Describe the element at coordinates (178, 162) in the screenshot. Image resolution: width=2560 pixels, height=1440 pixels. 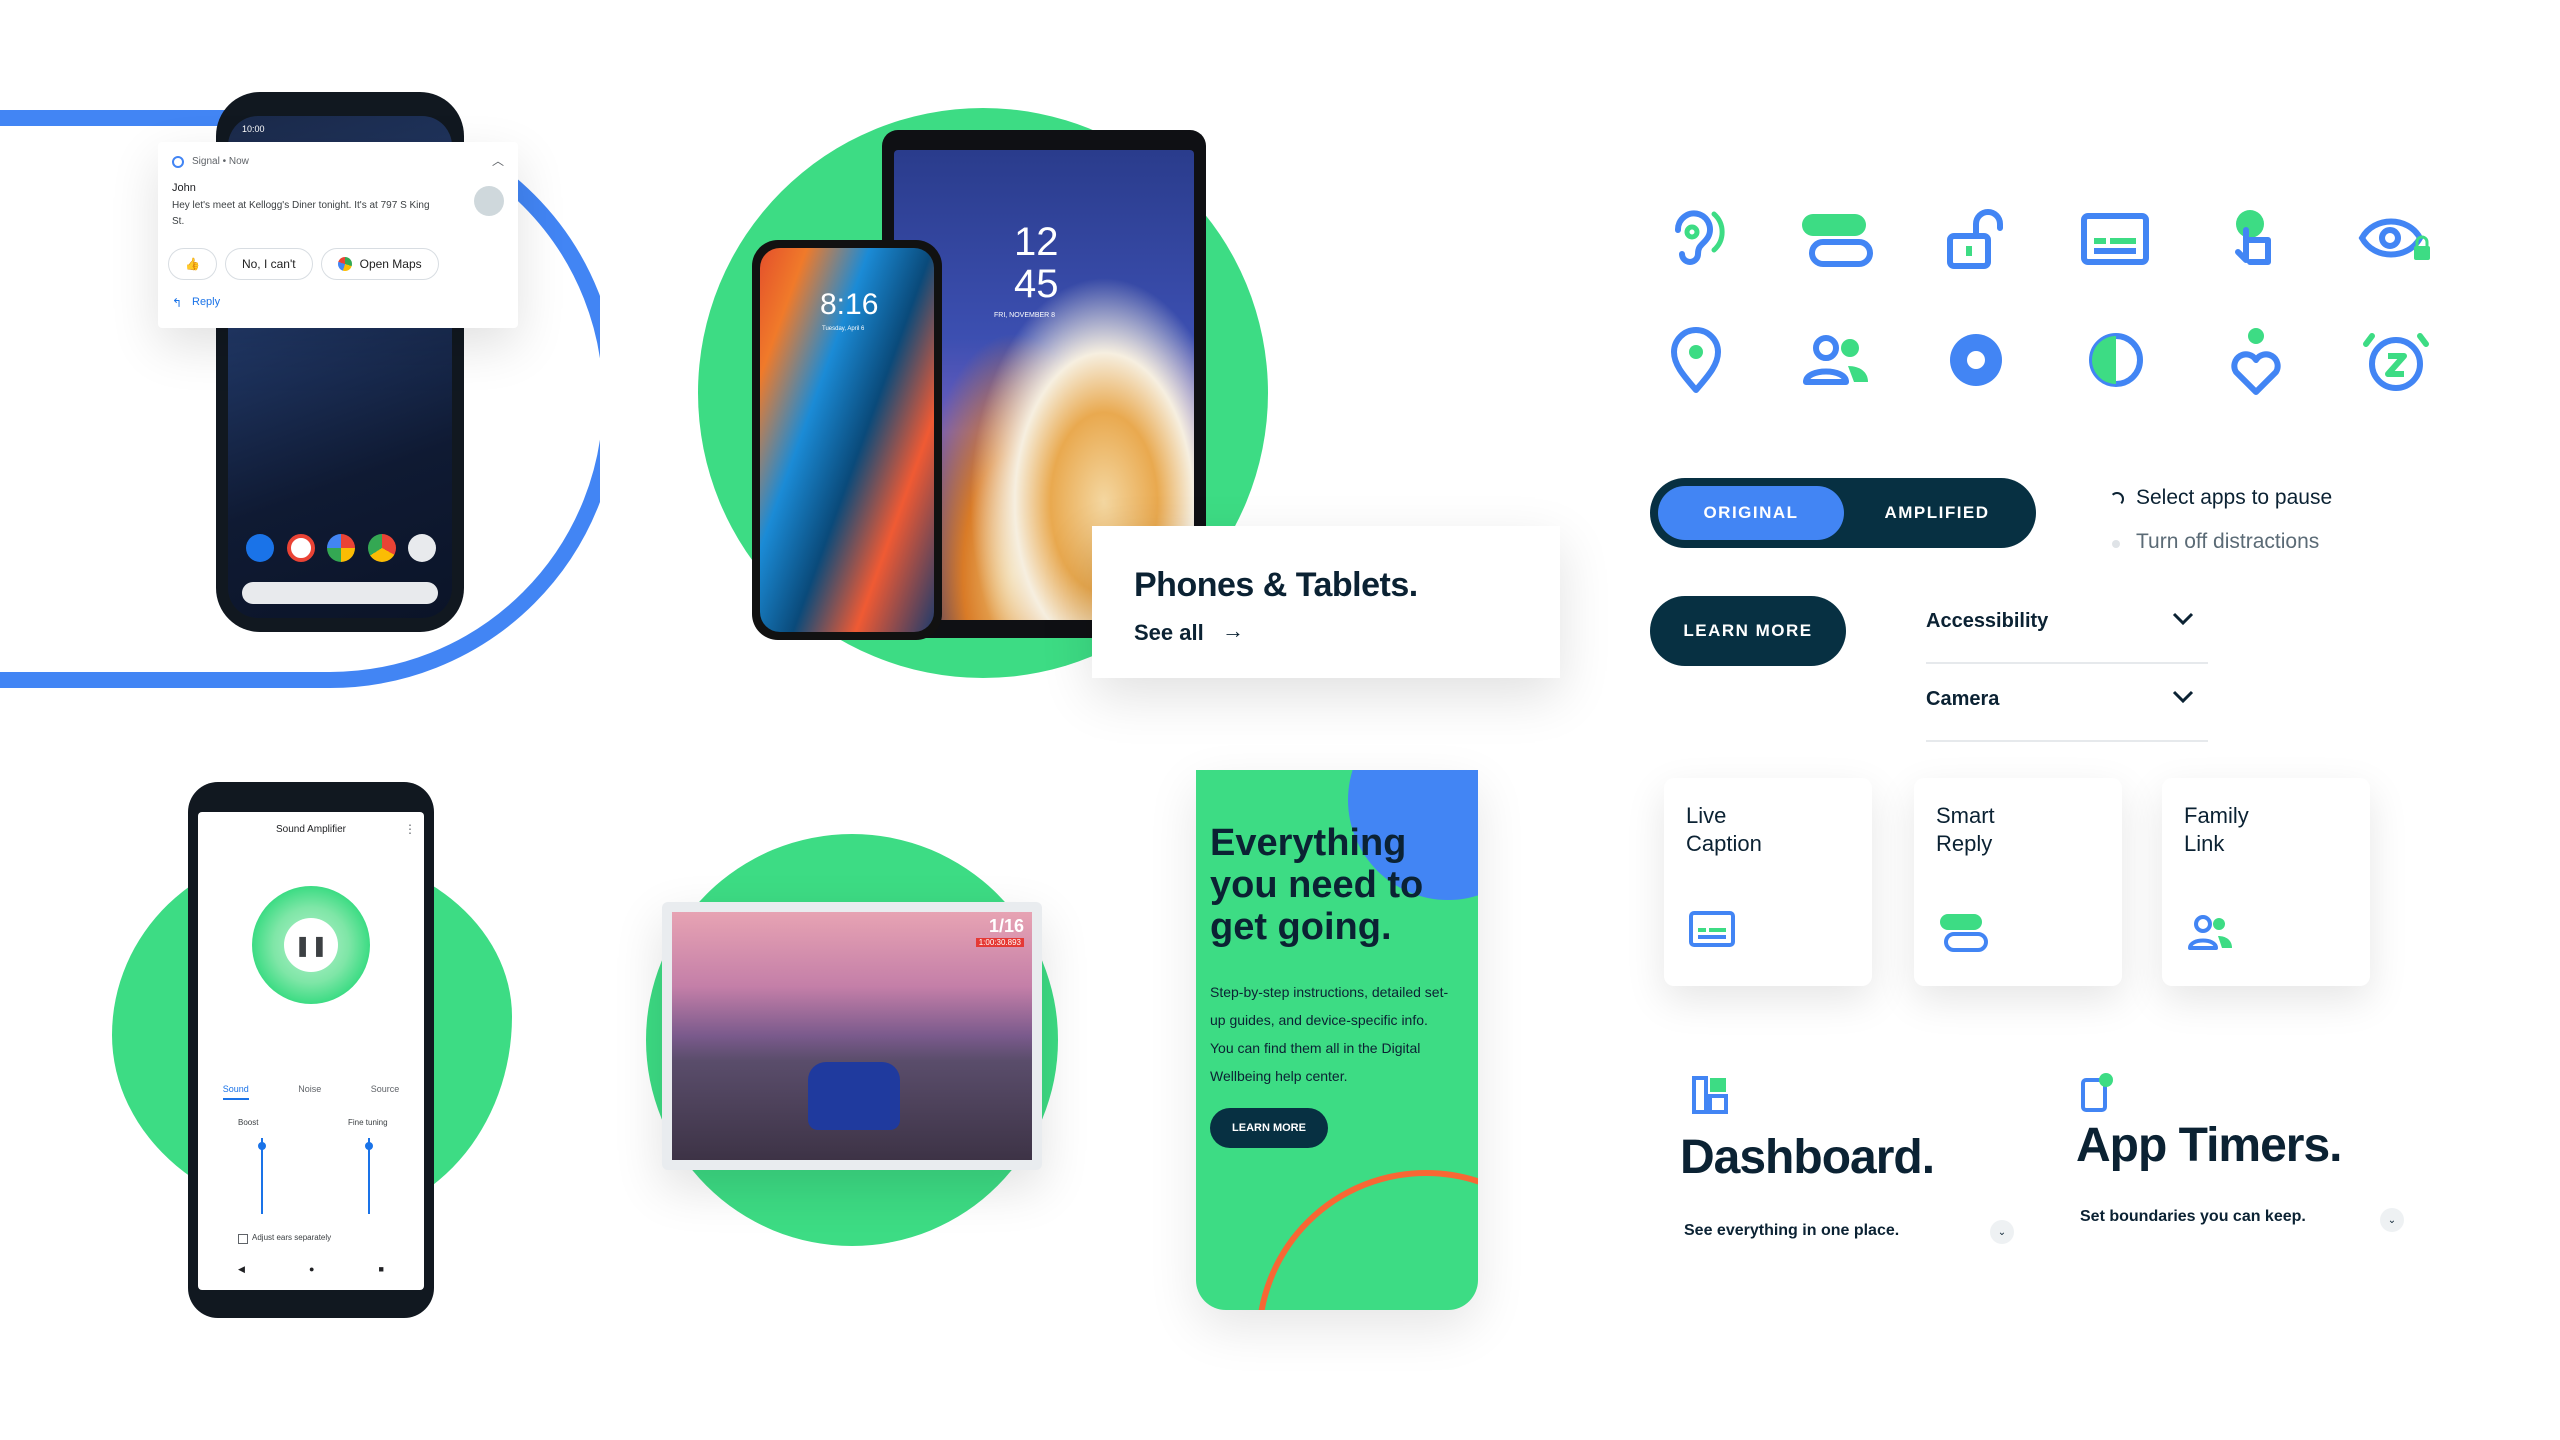
I see `signal-app-icon` at that location.